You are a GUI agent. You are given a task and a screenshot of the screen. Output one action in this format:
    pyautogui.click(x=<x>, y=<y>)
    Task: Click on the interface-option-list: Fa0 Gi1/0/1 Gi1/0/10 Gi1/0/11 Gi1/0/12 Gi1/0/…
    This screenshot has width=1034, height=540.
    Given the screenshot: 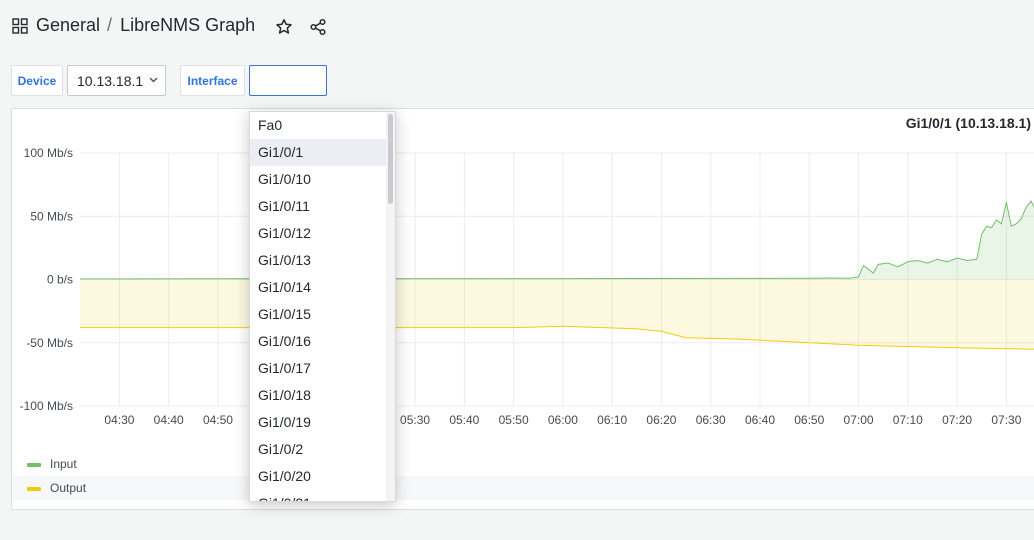 What is the action you would take?
    pyautogui.click(x=322, y=306)
    